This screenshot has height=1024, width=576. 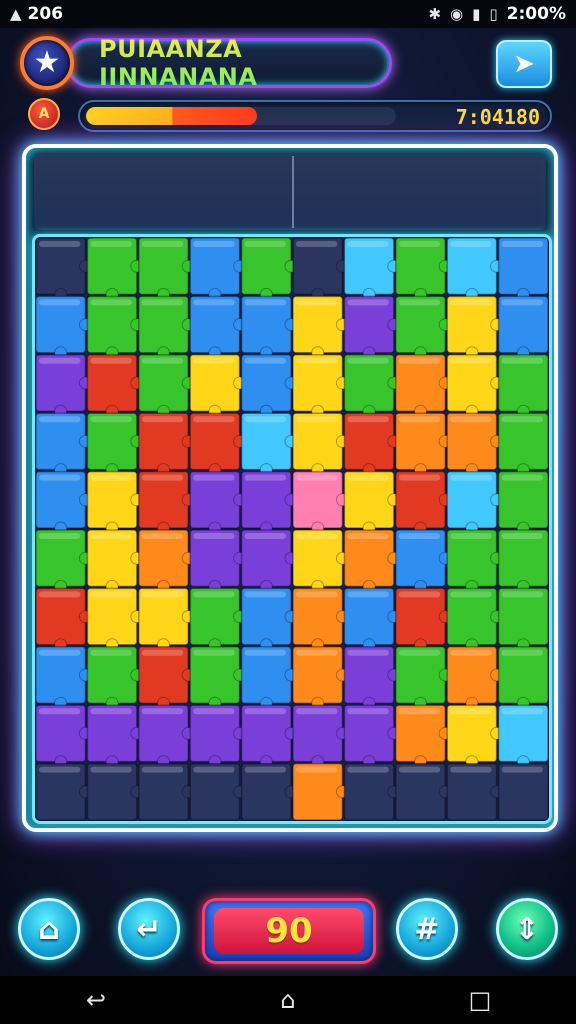 I want to click on hint-button: ↵, so click(x=149, y=929).